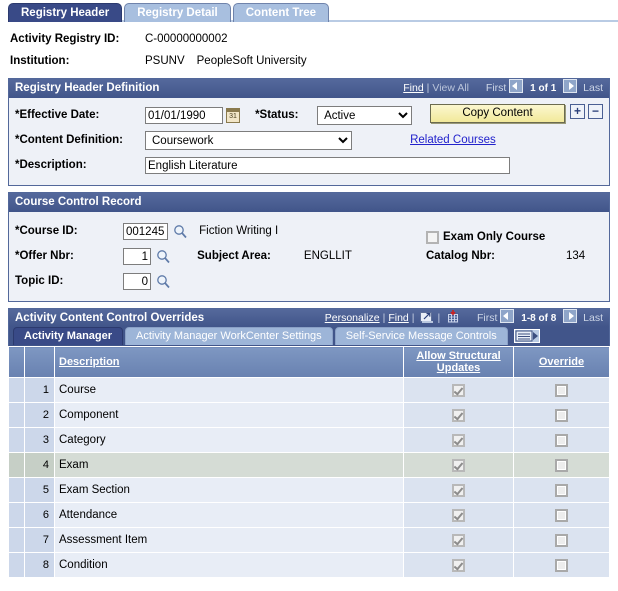  What do you see at coordinates (453, 318) in the screenshot?
I see `download-to-excel-icon` at bounding box center [453, 318].